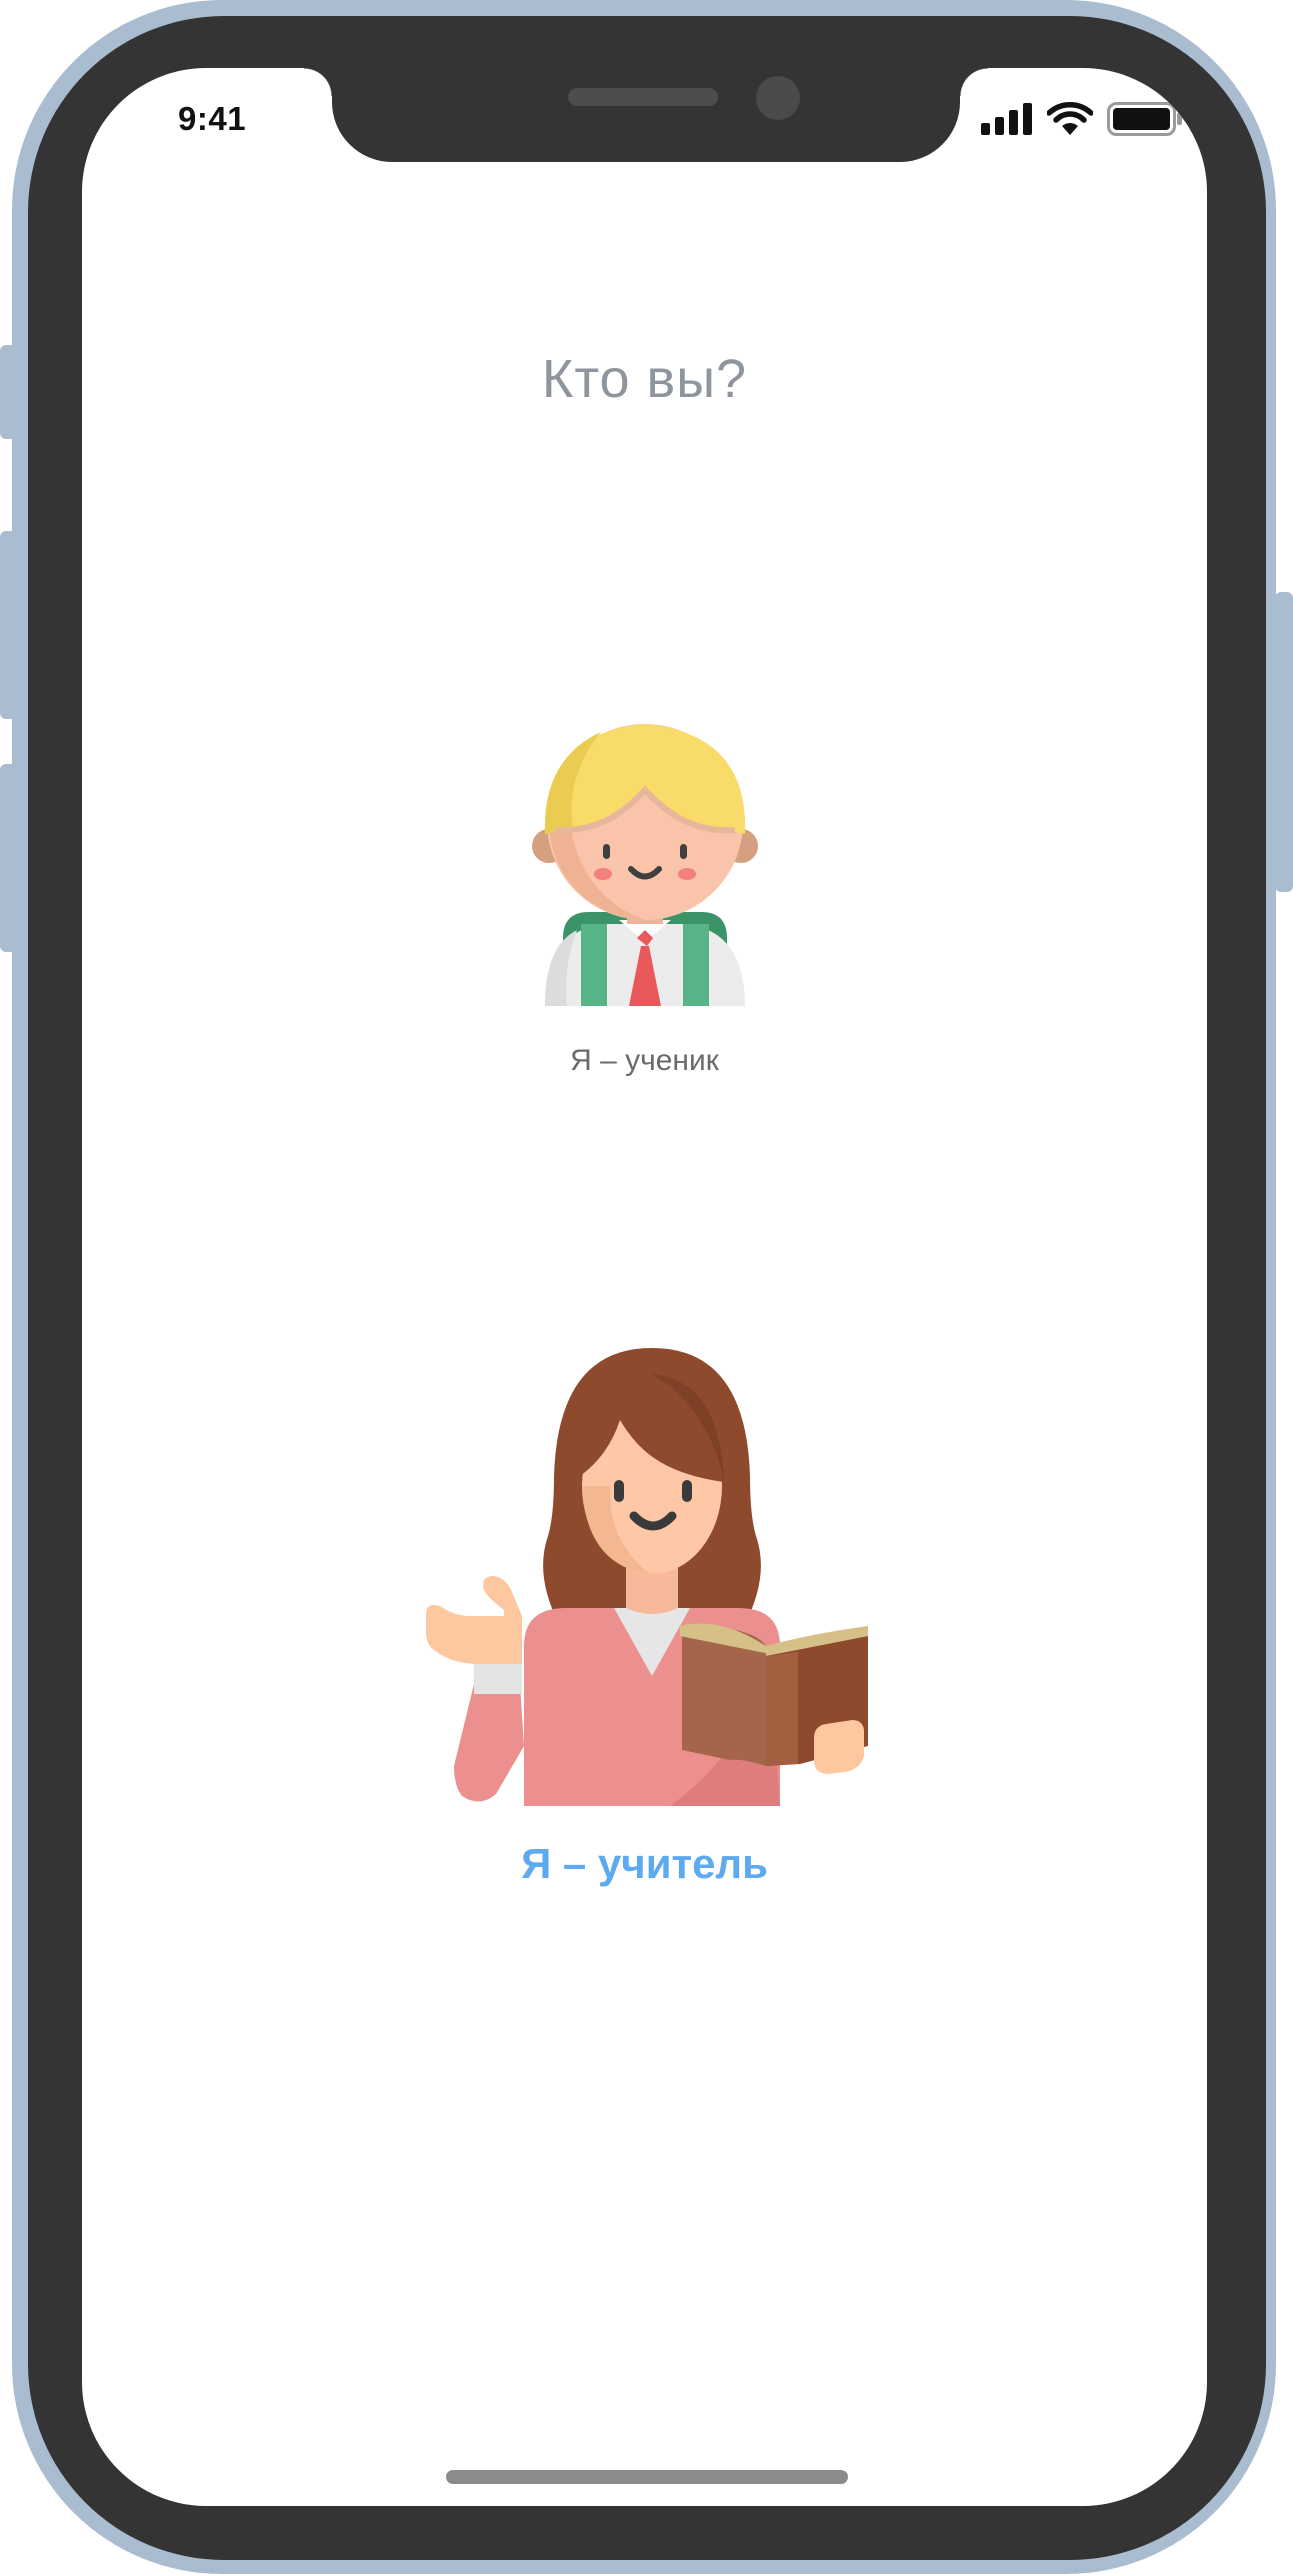  I want to click on page-title: Кто вы?, so click(644, 379).